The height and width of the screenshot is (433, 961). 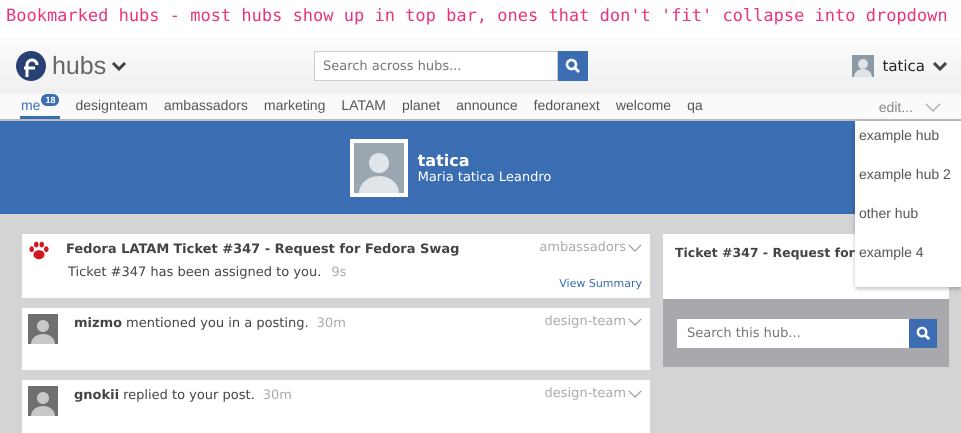 What do you see at coordinates (217, 323) in the screenshot?
I see `message-text: mentioned you in a posting.` at bounding box center [217, 323].